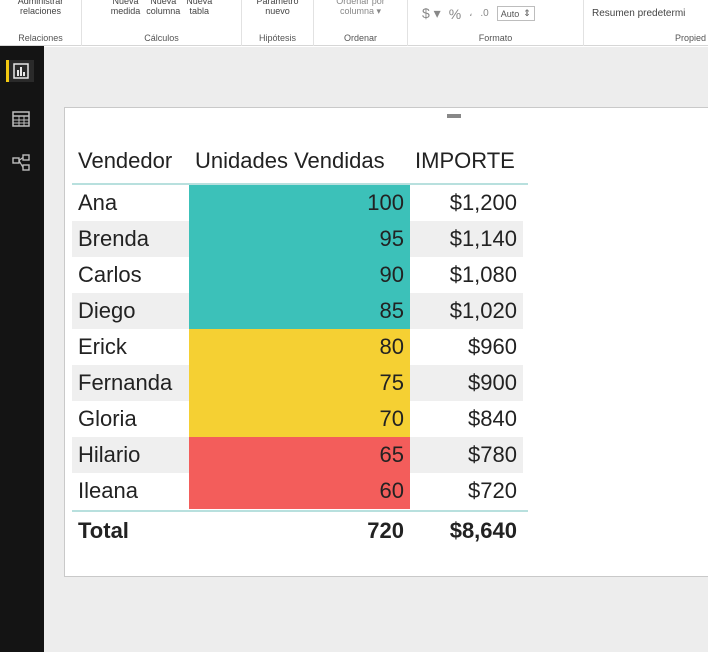 The height and width of the screenshot is (652, 708). I want to click on cell-importe: $960, so click(492, 346).